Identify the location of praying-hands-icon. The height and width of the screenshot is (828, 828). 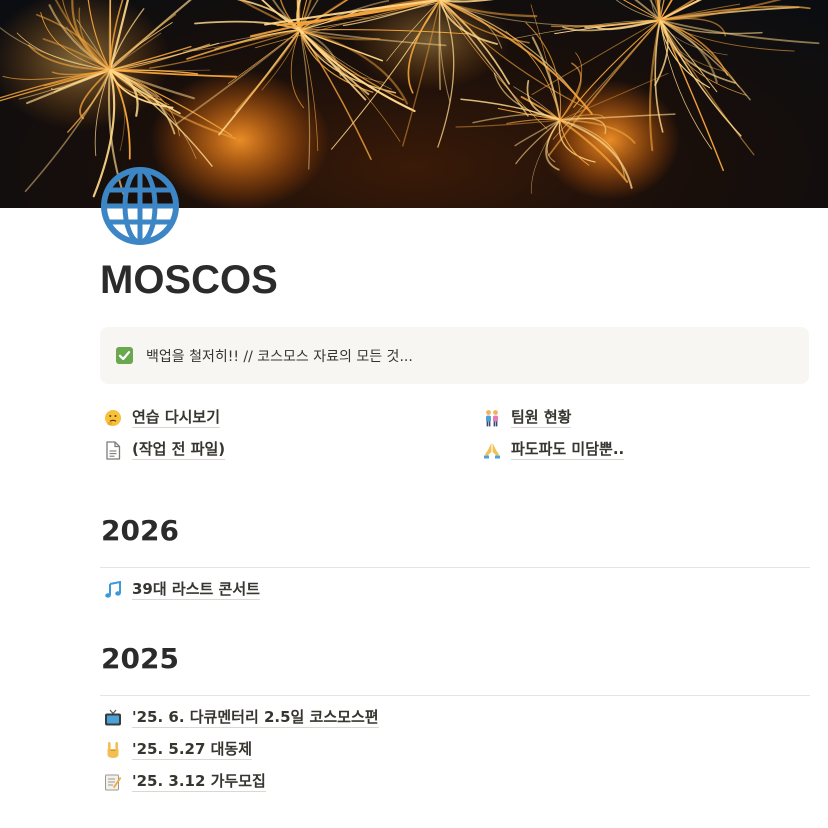
(492, 450).